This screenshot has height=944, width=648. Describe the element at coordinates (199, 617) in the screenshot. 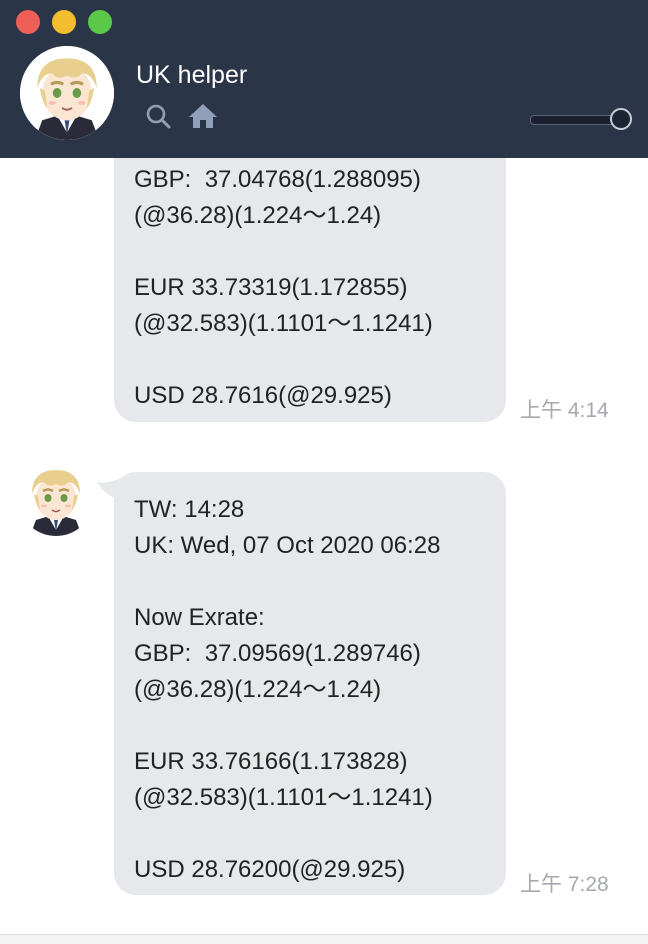

I see `message-line: Now Exrate:` at that location.